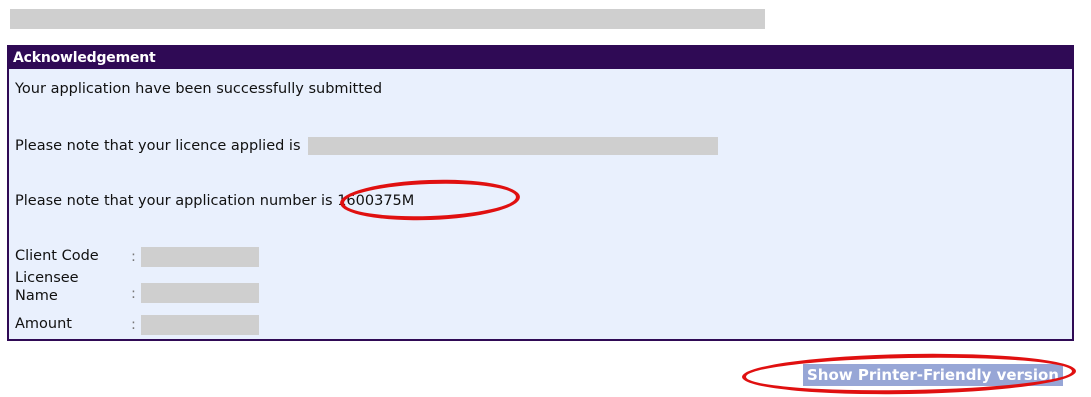 This screenshot has width=1091, height=397. I want to click on licence-applied-row: Please note that your licence applied is, so click(367, 146).